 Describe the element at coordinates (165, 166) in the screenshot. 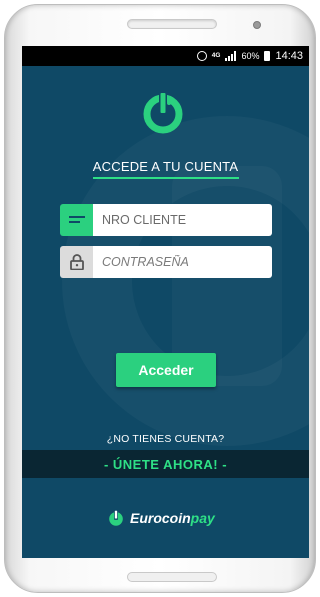

I see `page-title: ACCEDE A TU CUENTA` at that location.